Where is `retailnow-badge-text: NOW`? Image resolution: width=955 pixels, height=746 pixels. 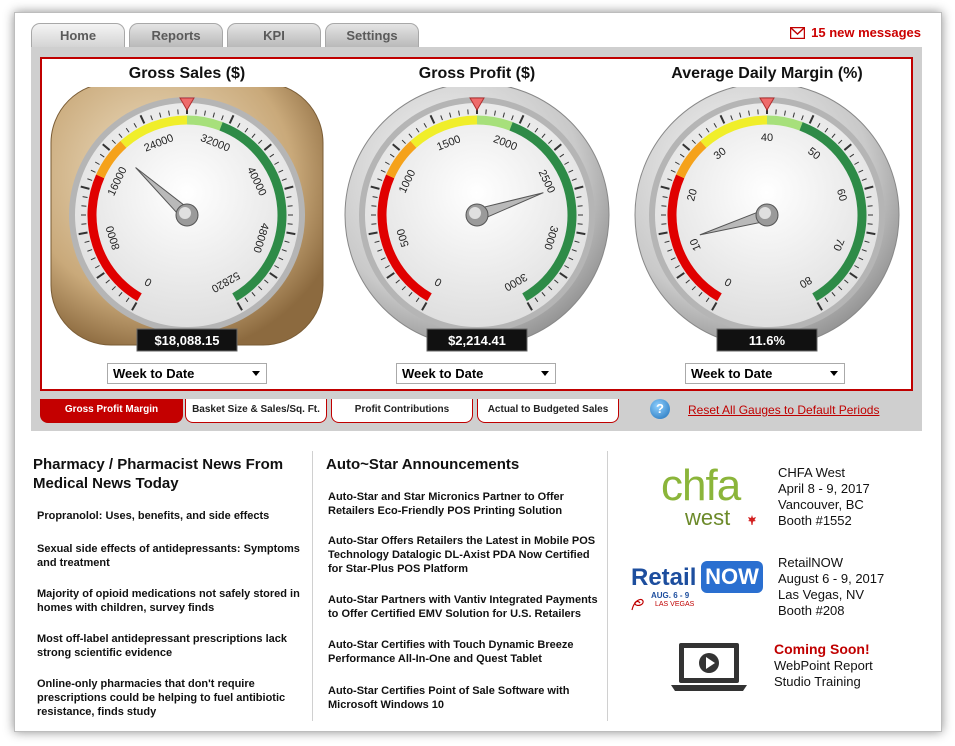 retailnow-badge-text: NOW is located at coordinates (732, 576).